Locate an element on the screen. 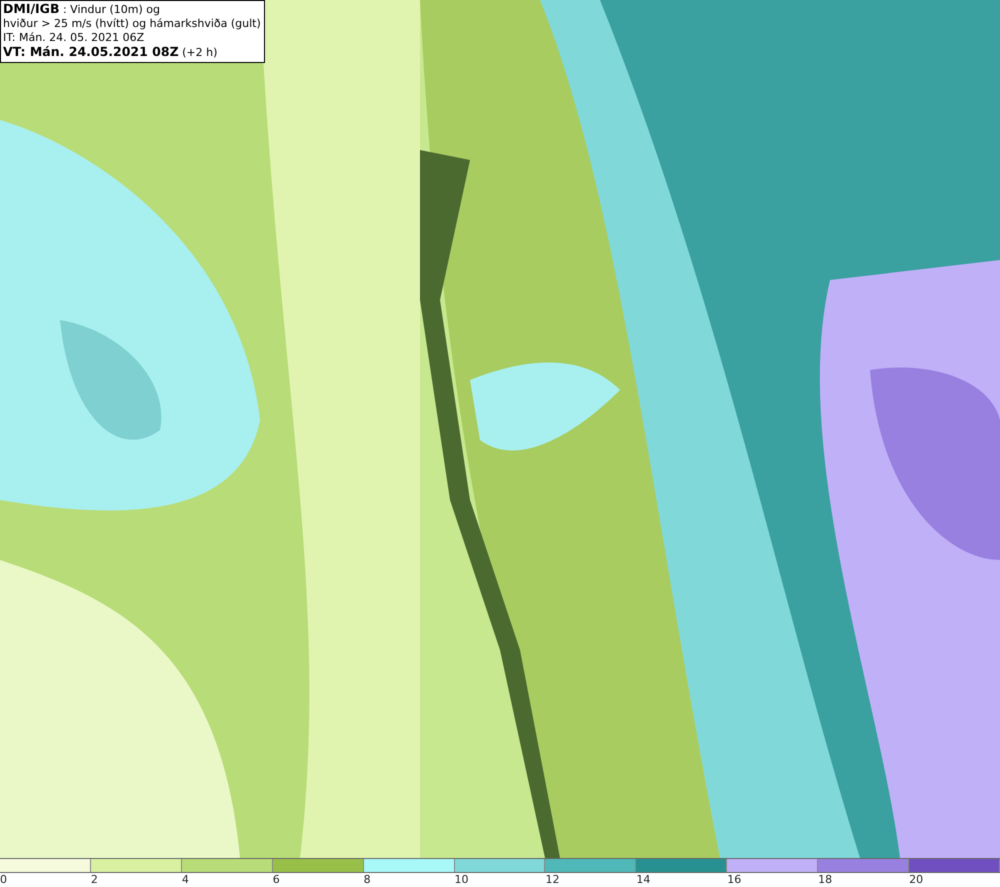 This screenshot has height=887, width=1000. legend-label: 6 is located at coordinates (276, 880).